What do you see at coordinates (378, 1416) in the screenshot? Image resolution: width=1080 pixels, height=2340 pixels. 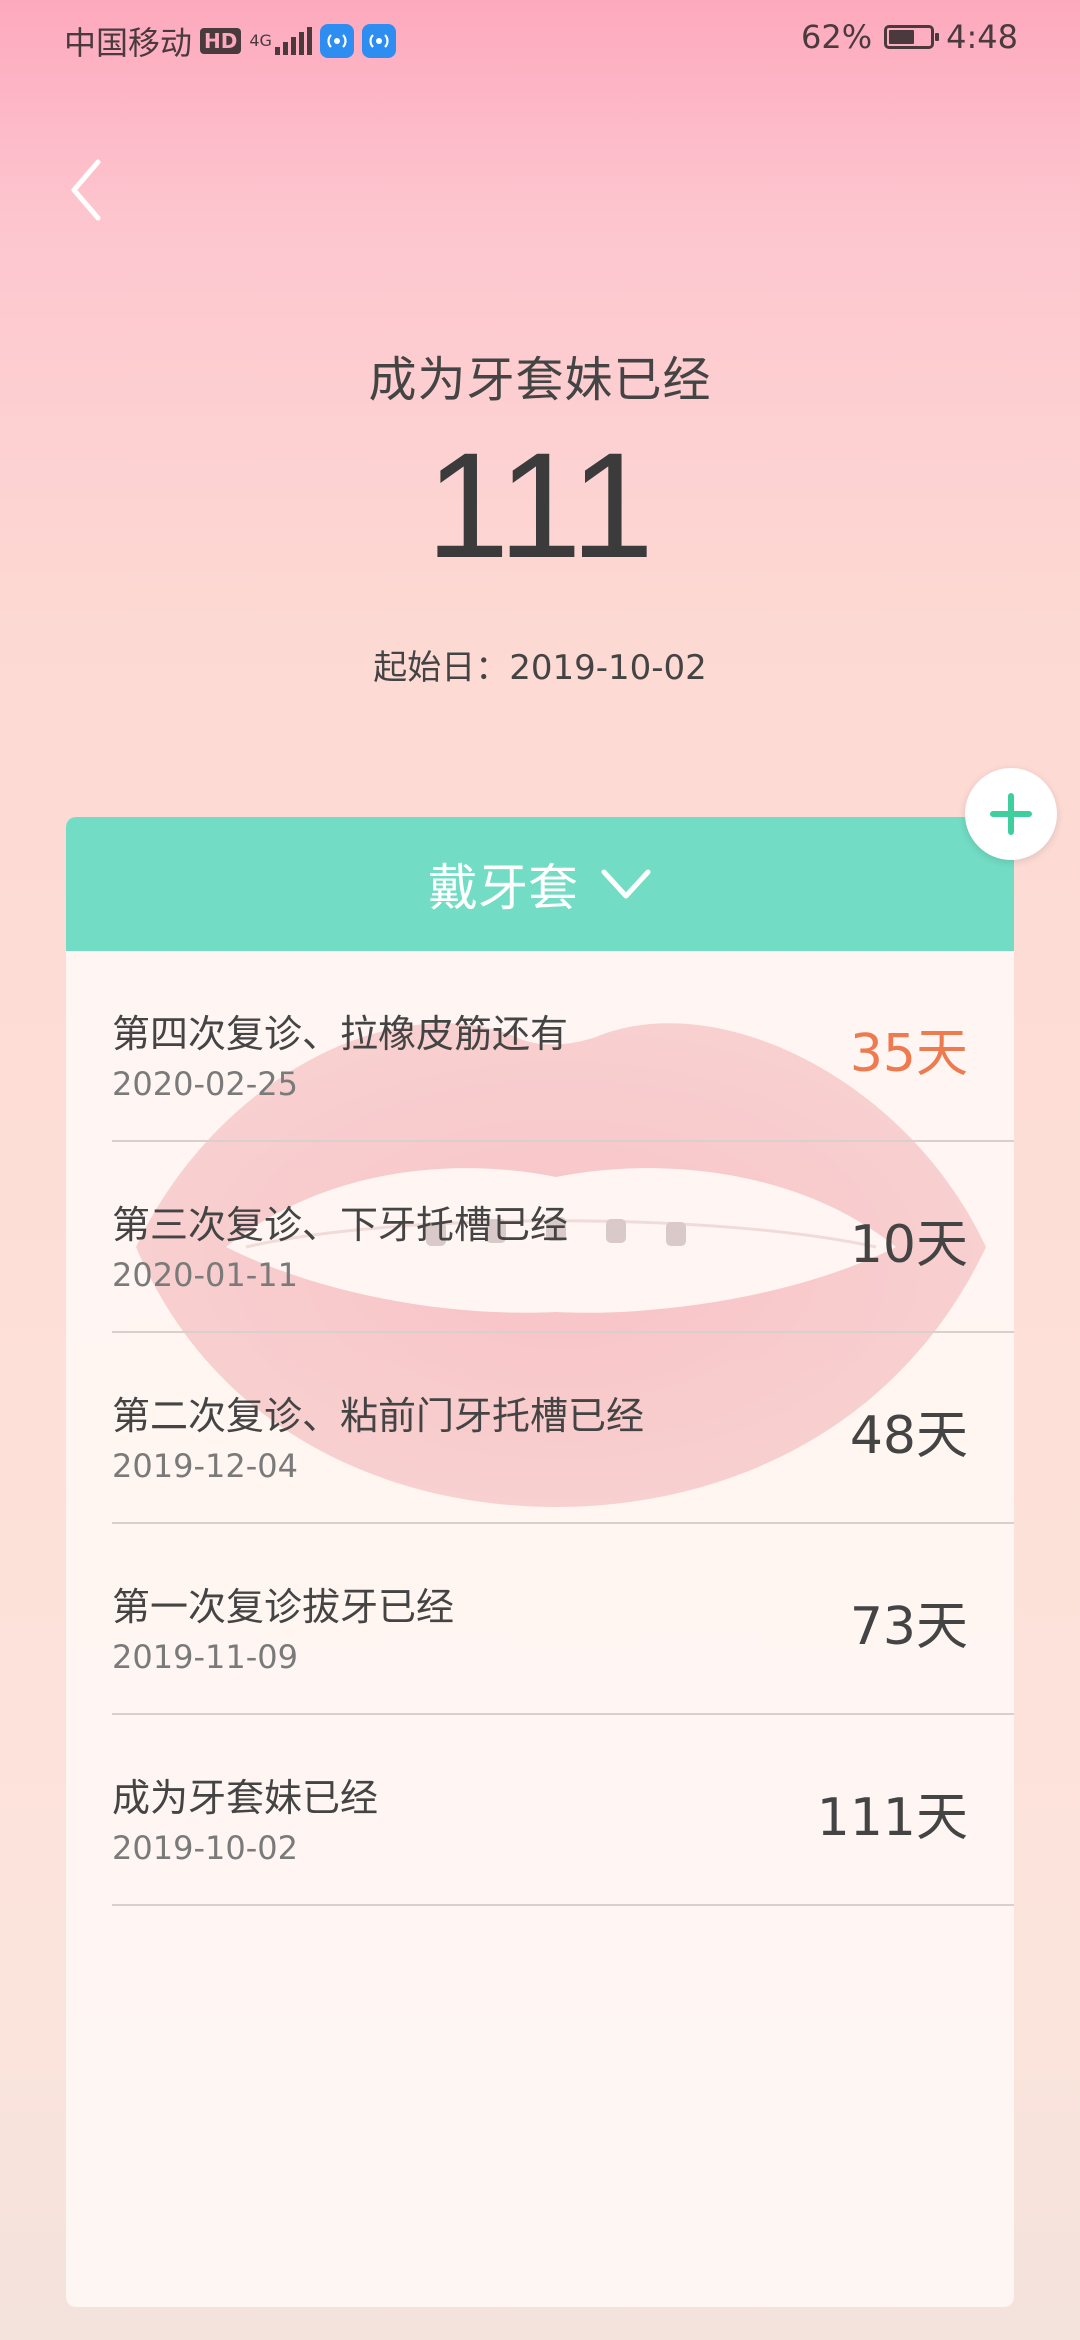 I see `event-title: 第二次复诊、粘前门牙托槽已经` at bounding box center [378, 1416].